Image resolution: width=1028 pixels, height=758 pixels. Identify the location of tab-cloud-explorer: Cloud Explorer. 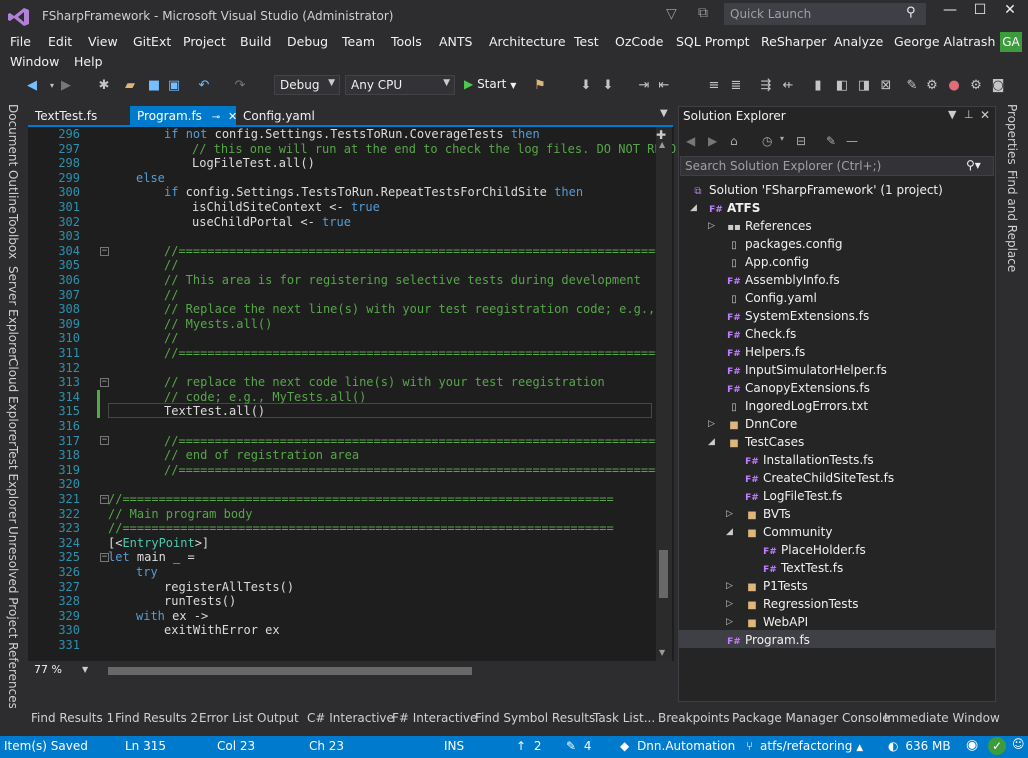
(13, 402).